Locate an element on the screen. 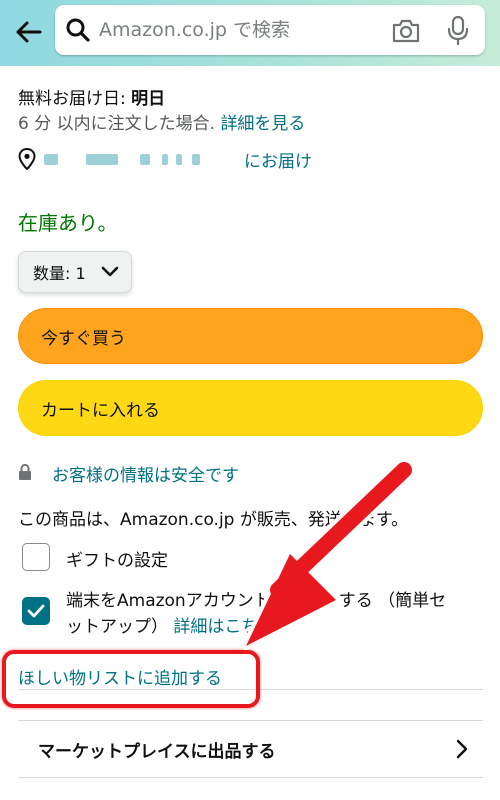 This screenshot has width=500, height=800. gift-checkbox is located at coordinates (36, 557).